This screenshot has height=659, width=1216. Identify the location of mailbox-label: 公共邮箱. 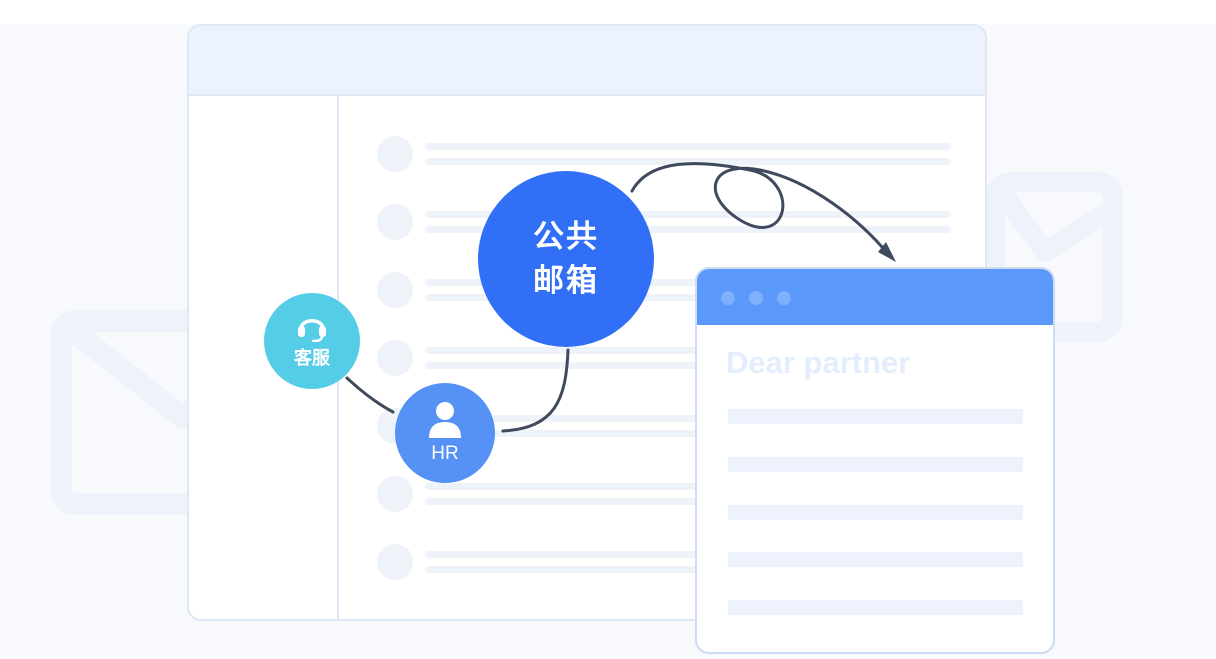
(566, 258).